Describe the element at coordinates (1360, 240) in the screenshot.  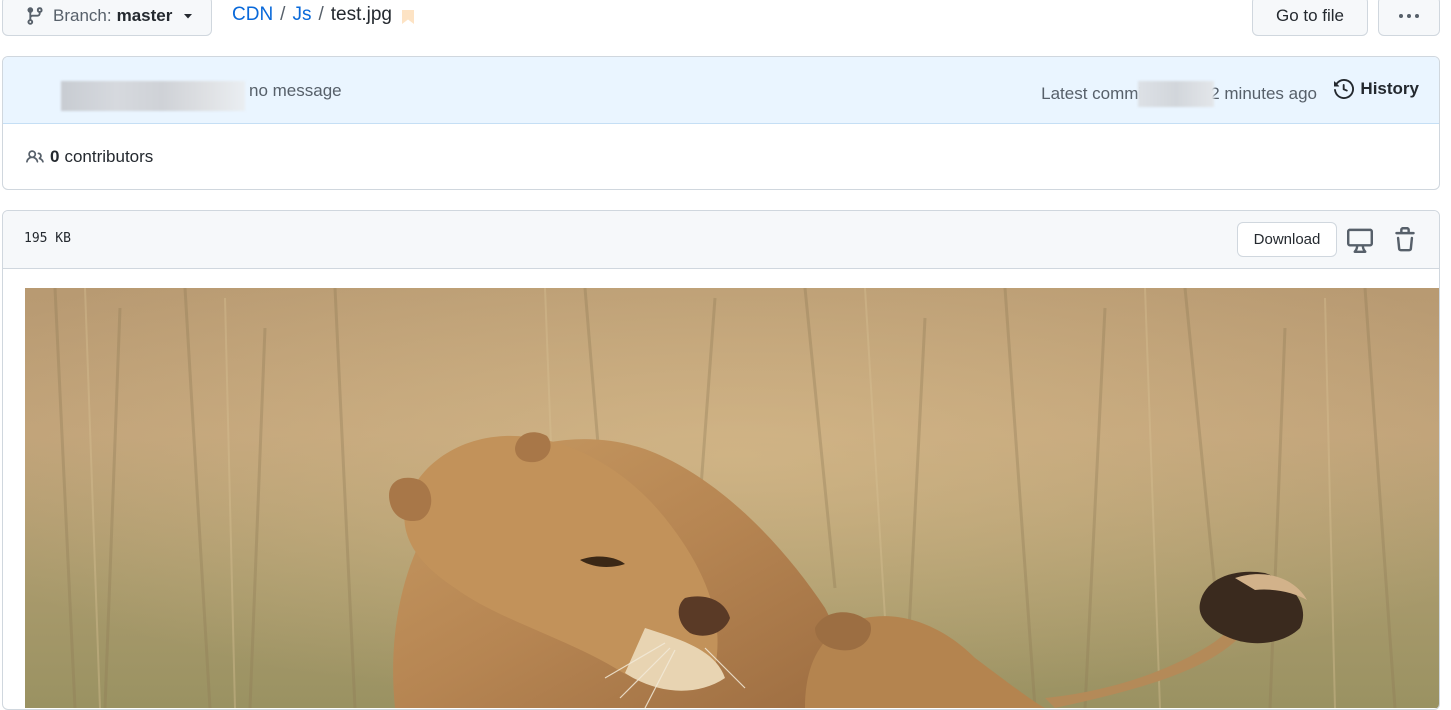
I see `device-desktop-icon` at that location.